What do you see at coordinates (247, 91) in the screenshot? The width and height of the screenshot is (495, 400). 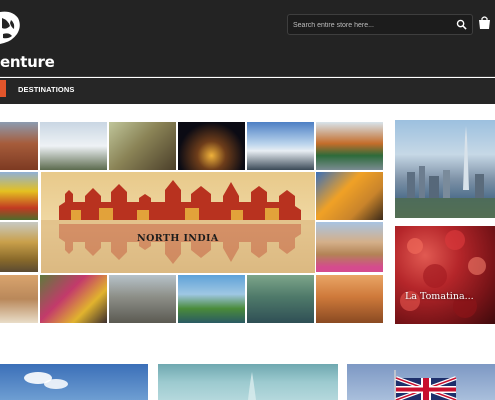 I see `main-nav: DESTINATIONS` at bounding box center [247, 91].